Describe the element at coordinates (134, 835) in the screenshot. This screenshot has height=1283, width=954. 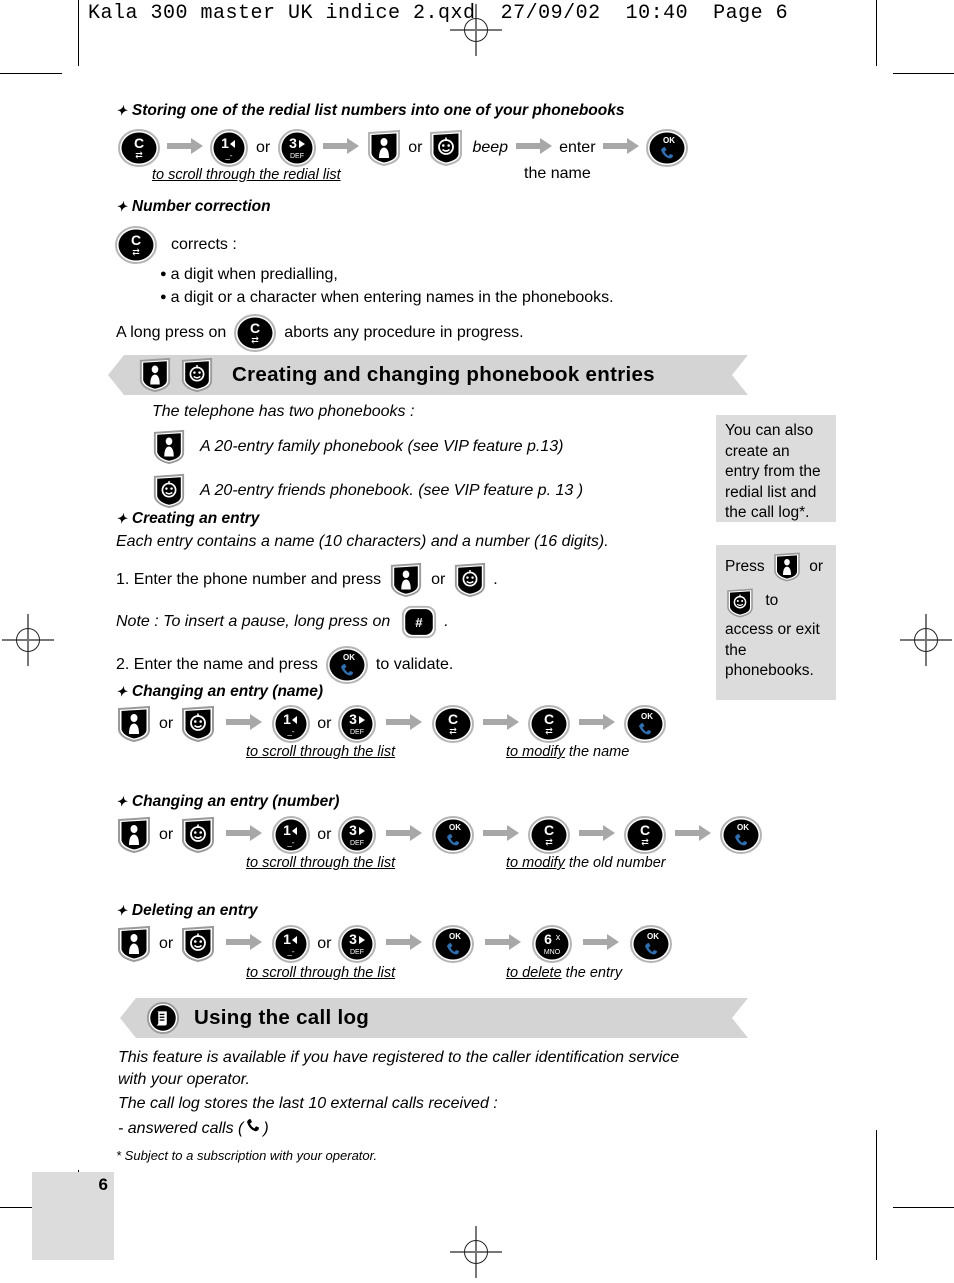
I see `key-family-phonebook-icon-num` at that location.